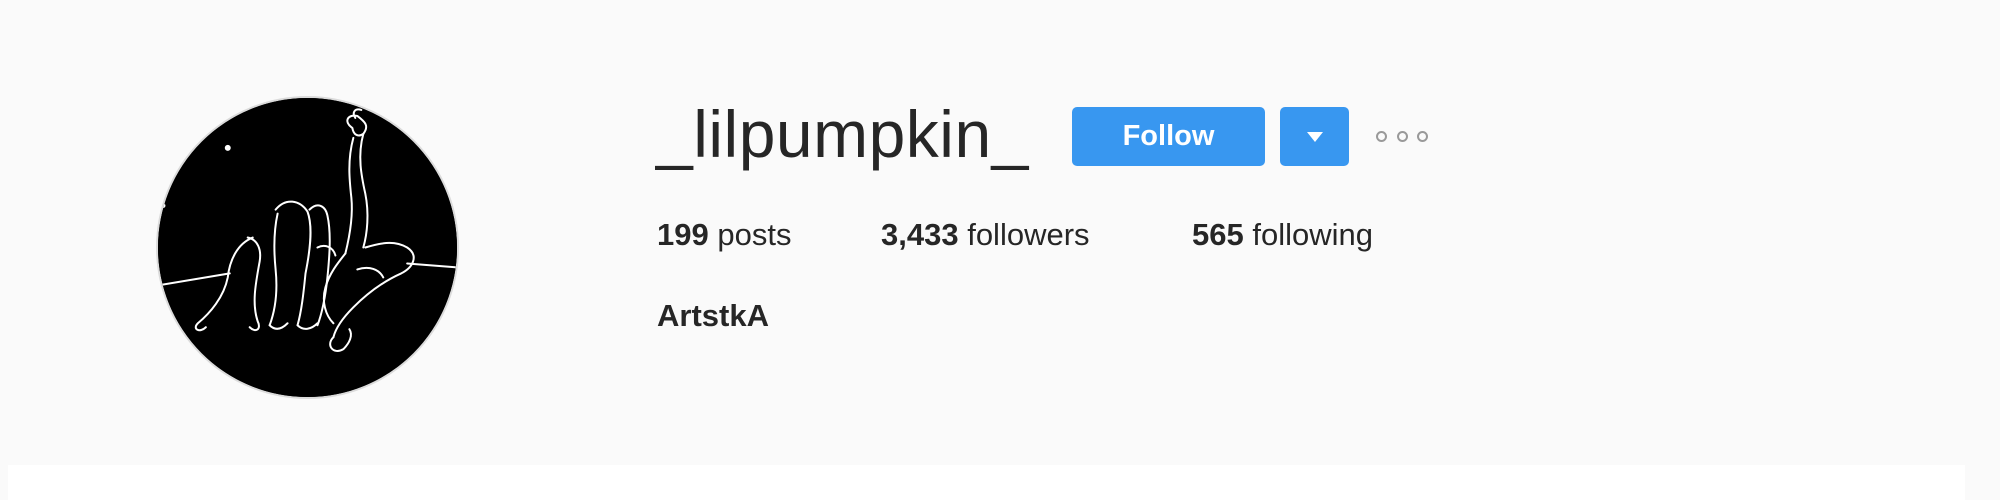 The image size is (2000, 500). I want to click on profile-full-name: ArtstkA, so click(713, 315).